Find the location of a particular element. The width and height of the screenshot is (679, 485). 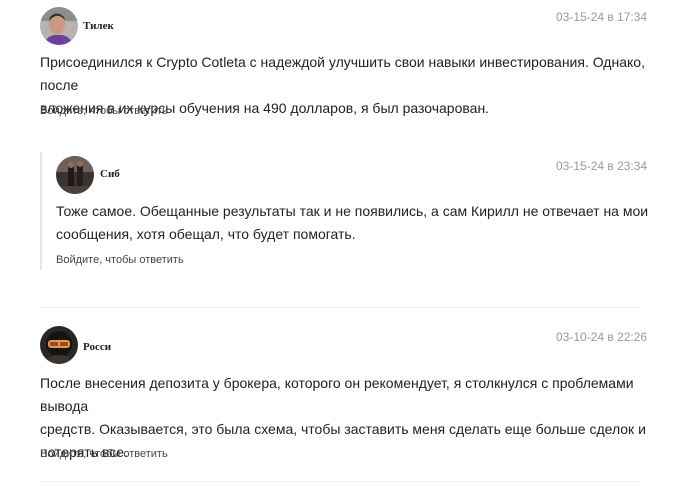

thread-indent-line is located at coordinates (41, 211).